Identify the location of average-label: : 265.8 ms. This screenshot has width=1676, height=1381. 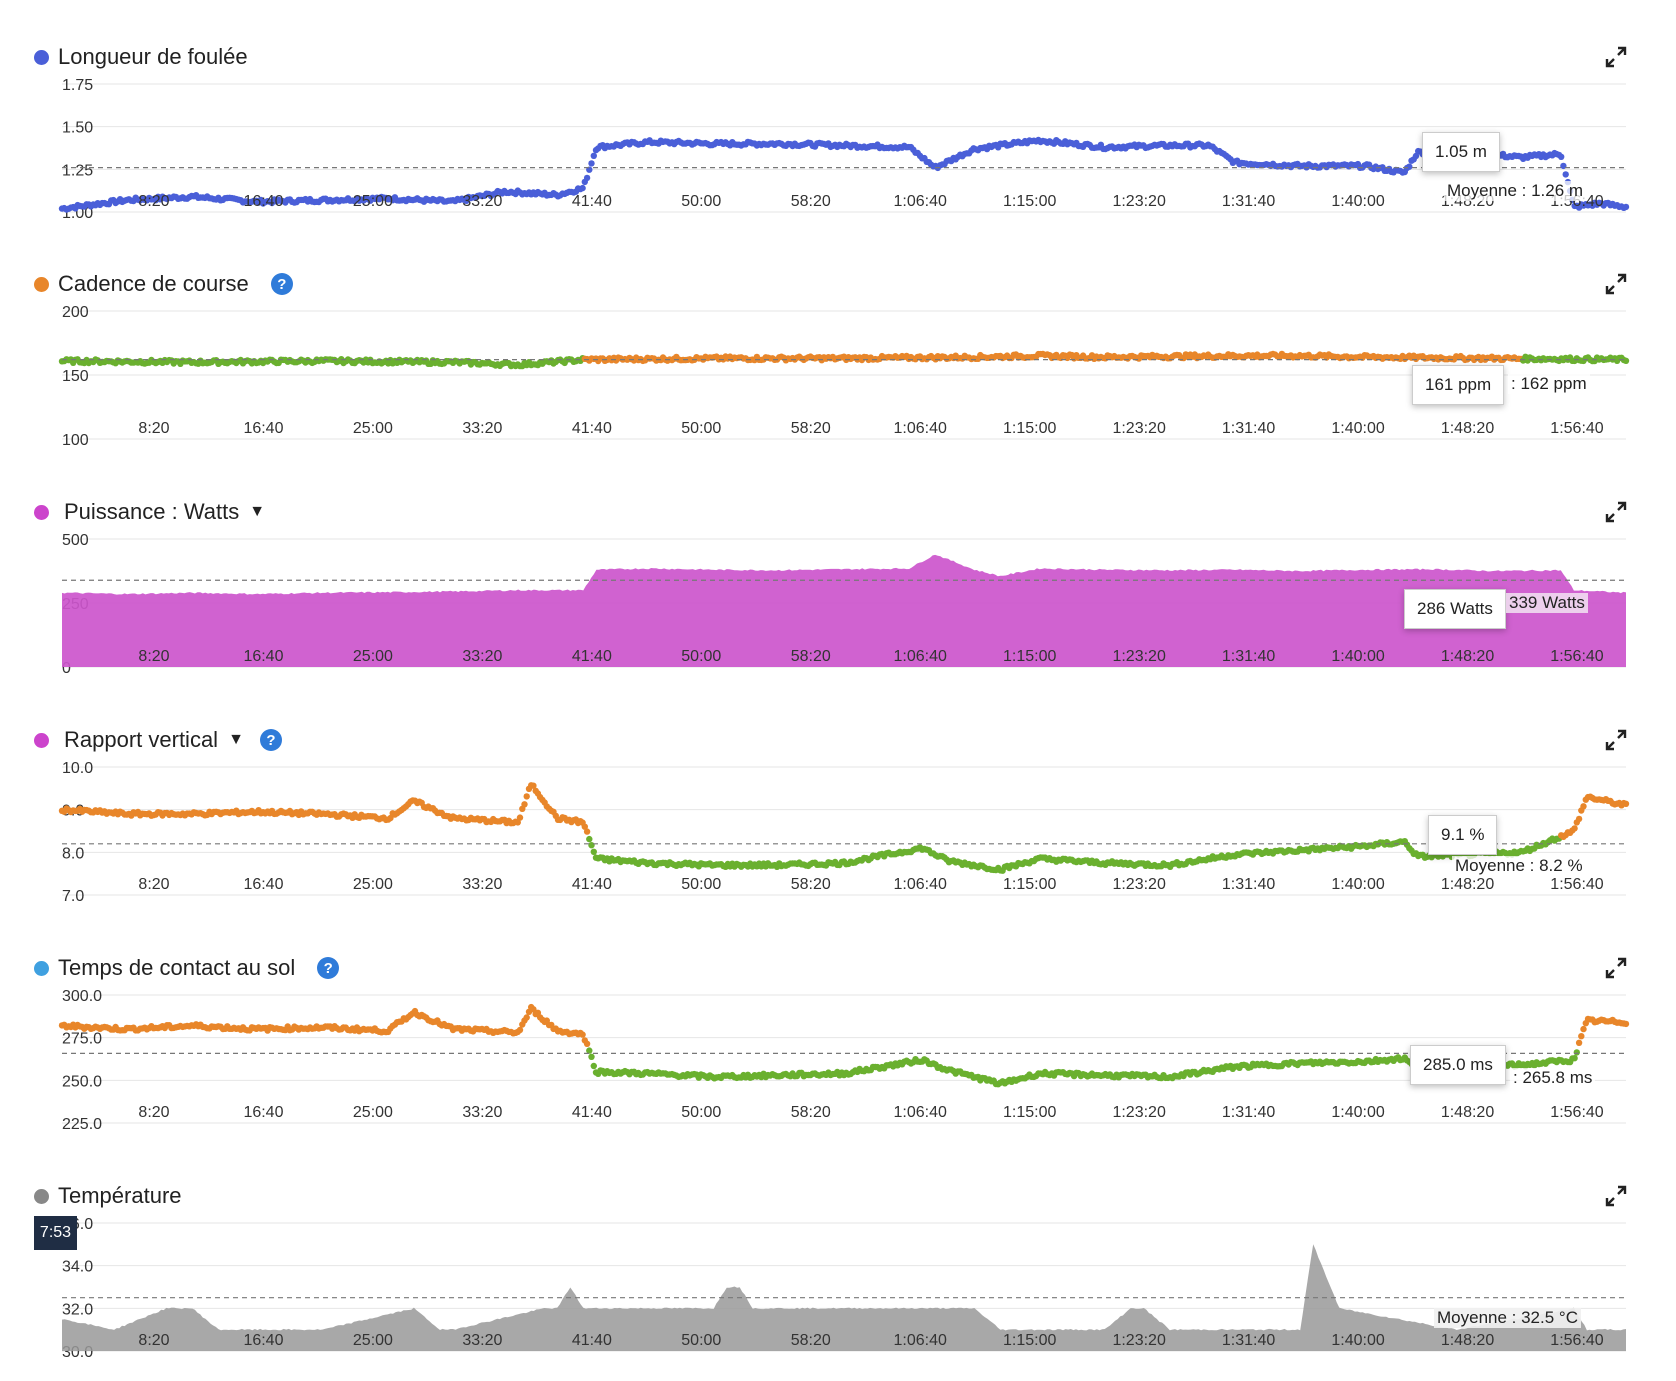
(1553, 1078).